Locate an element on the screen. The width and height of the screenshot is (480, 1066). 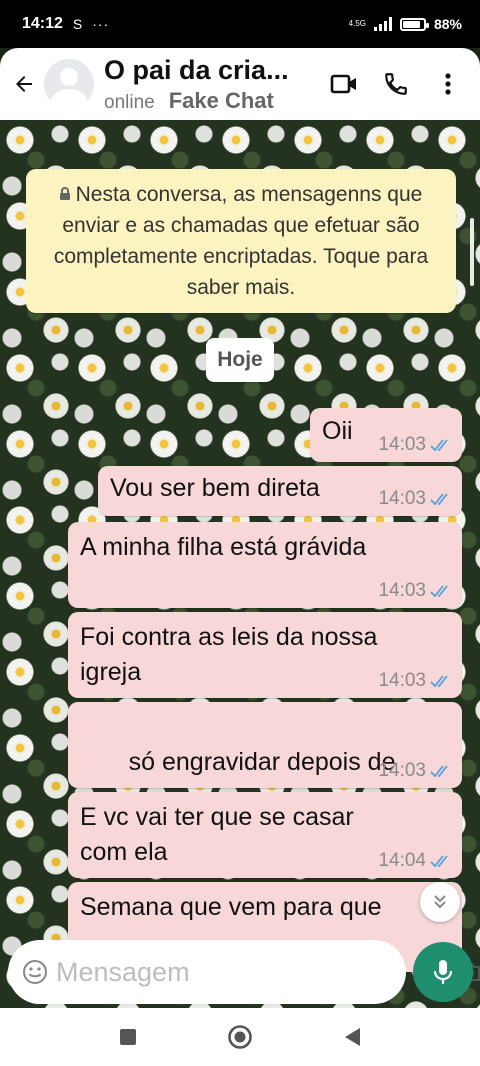
home-icon is located at coordinates (240, 1037).